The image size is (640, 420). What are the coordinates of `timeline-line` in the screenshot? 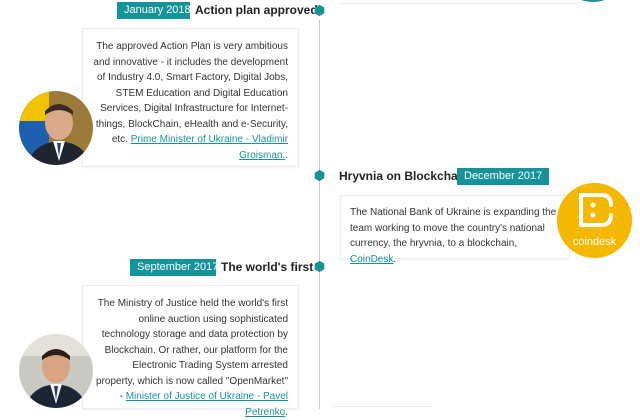 It's located at (319, 204).